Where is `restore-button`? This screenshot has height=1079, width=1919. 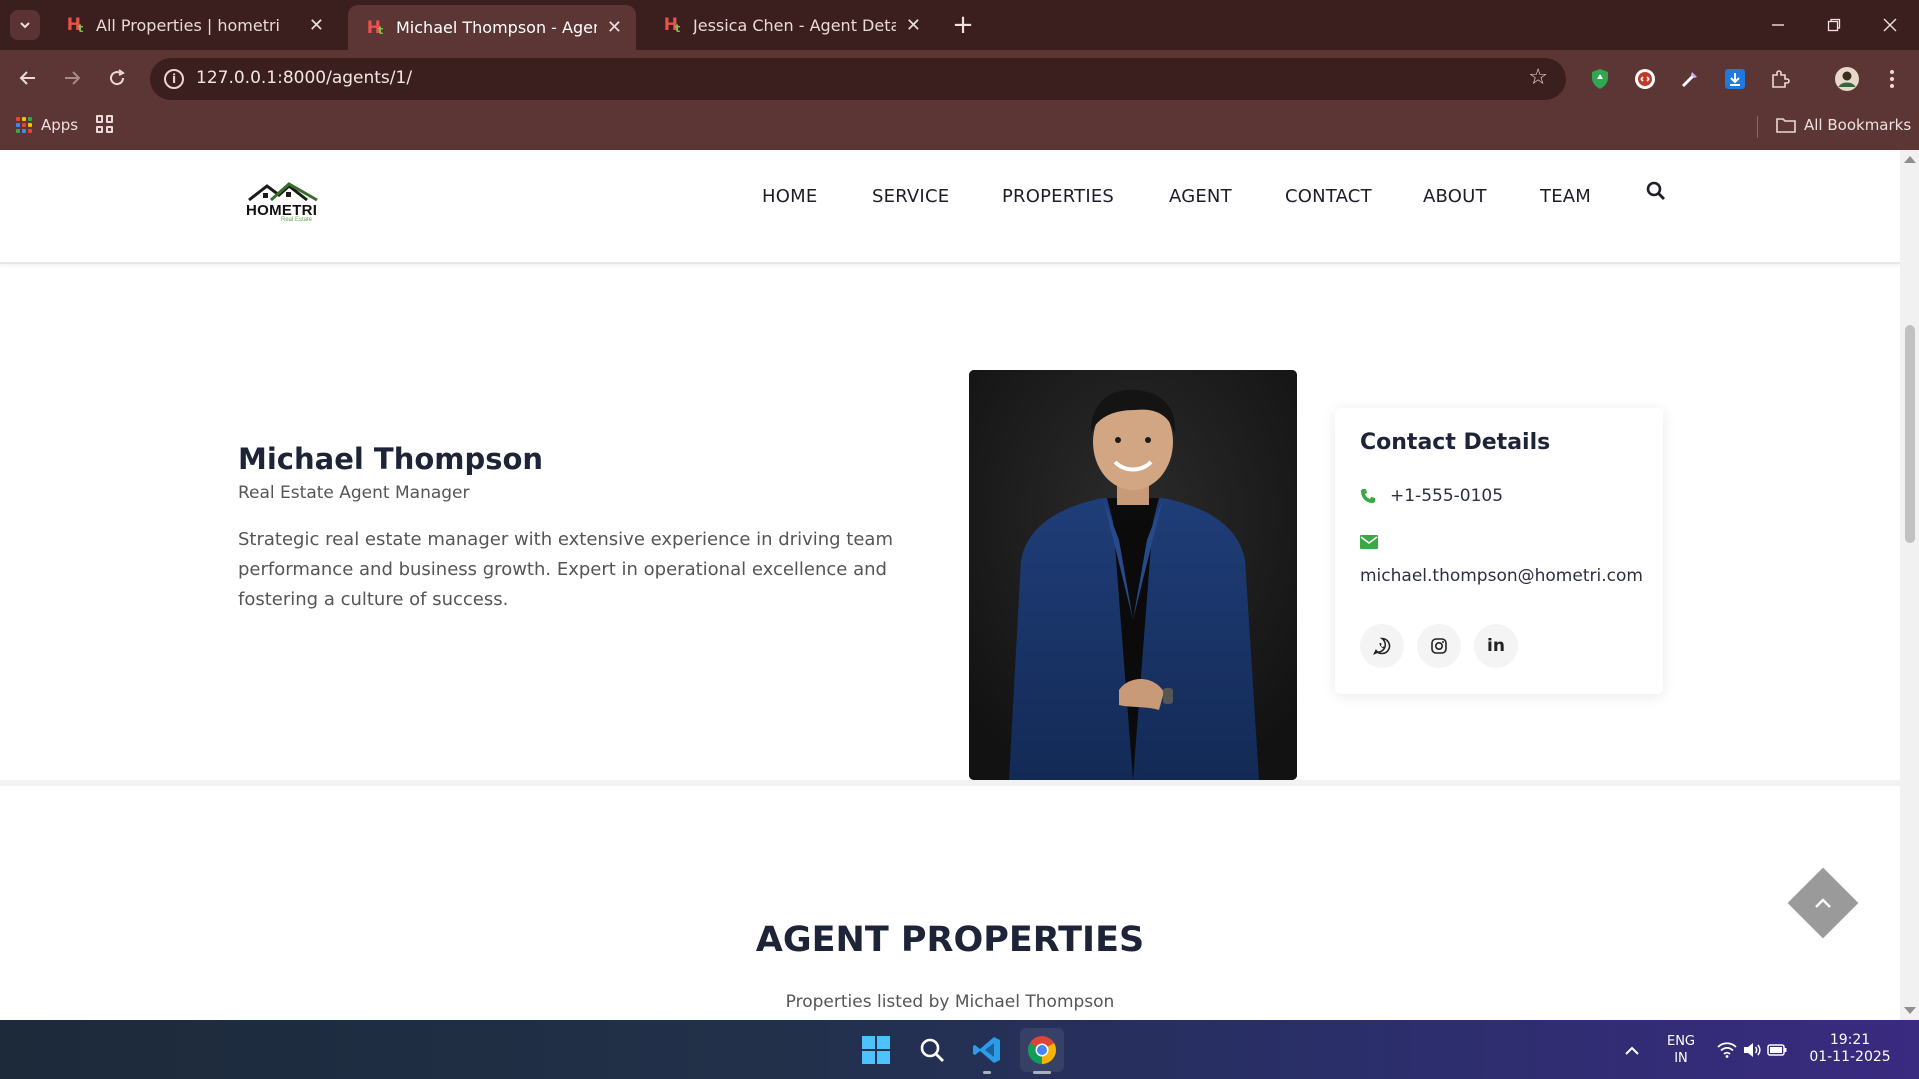
restore-button is located at coordinates (1834, 25).